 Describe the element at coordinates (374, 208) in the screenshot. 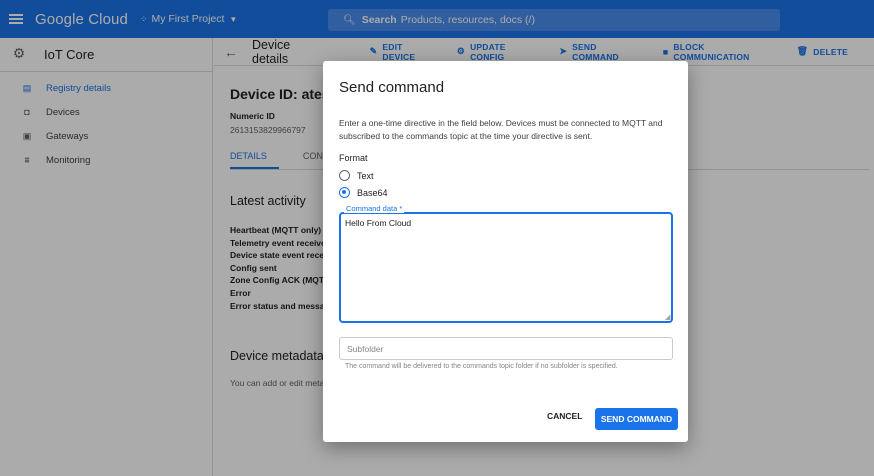

I see `command-data-label: Command data *` at that location.